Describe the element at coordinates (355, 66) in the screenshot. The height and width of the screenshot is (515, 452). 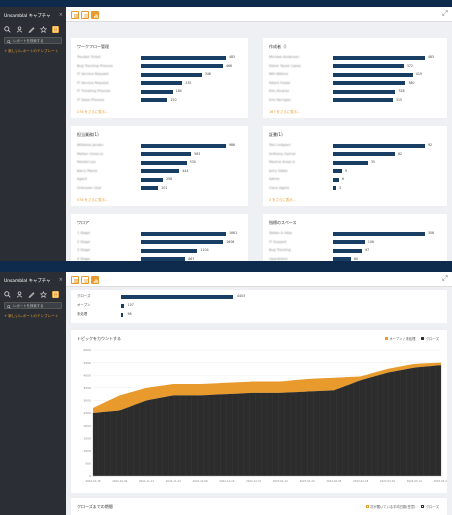
I see `bar-row: Diane Taylor Lopez 372` at that location.